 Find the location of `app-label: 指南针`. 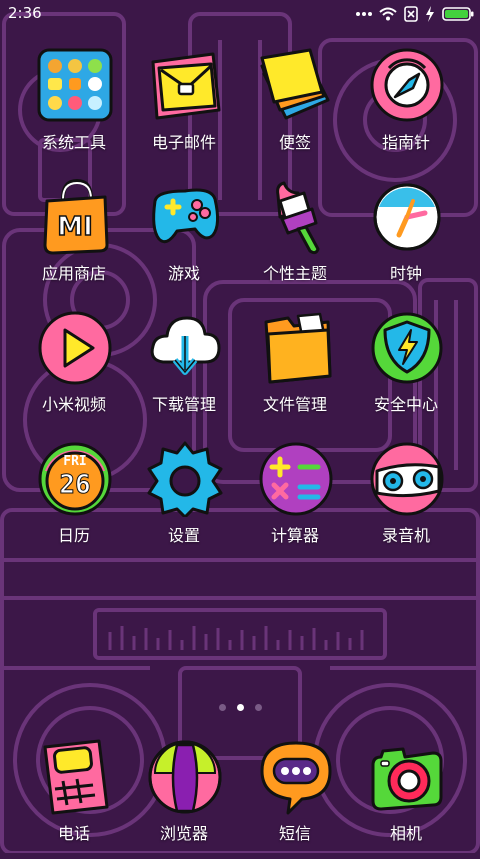

app-label: 指南针 is located at coordinates (405, 142).